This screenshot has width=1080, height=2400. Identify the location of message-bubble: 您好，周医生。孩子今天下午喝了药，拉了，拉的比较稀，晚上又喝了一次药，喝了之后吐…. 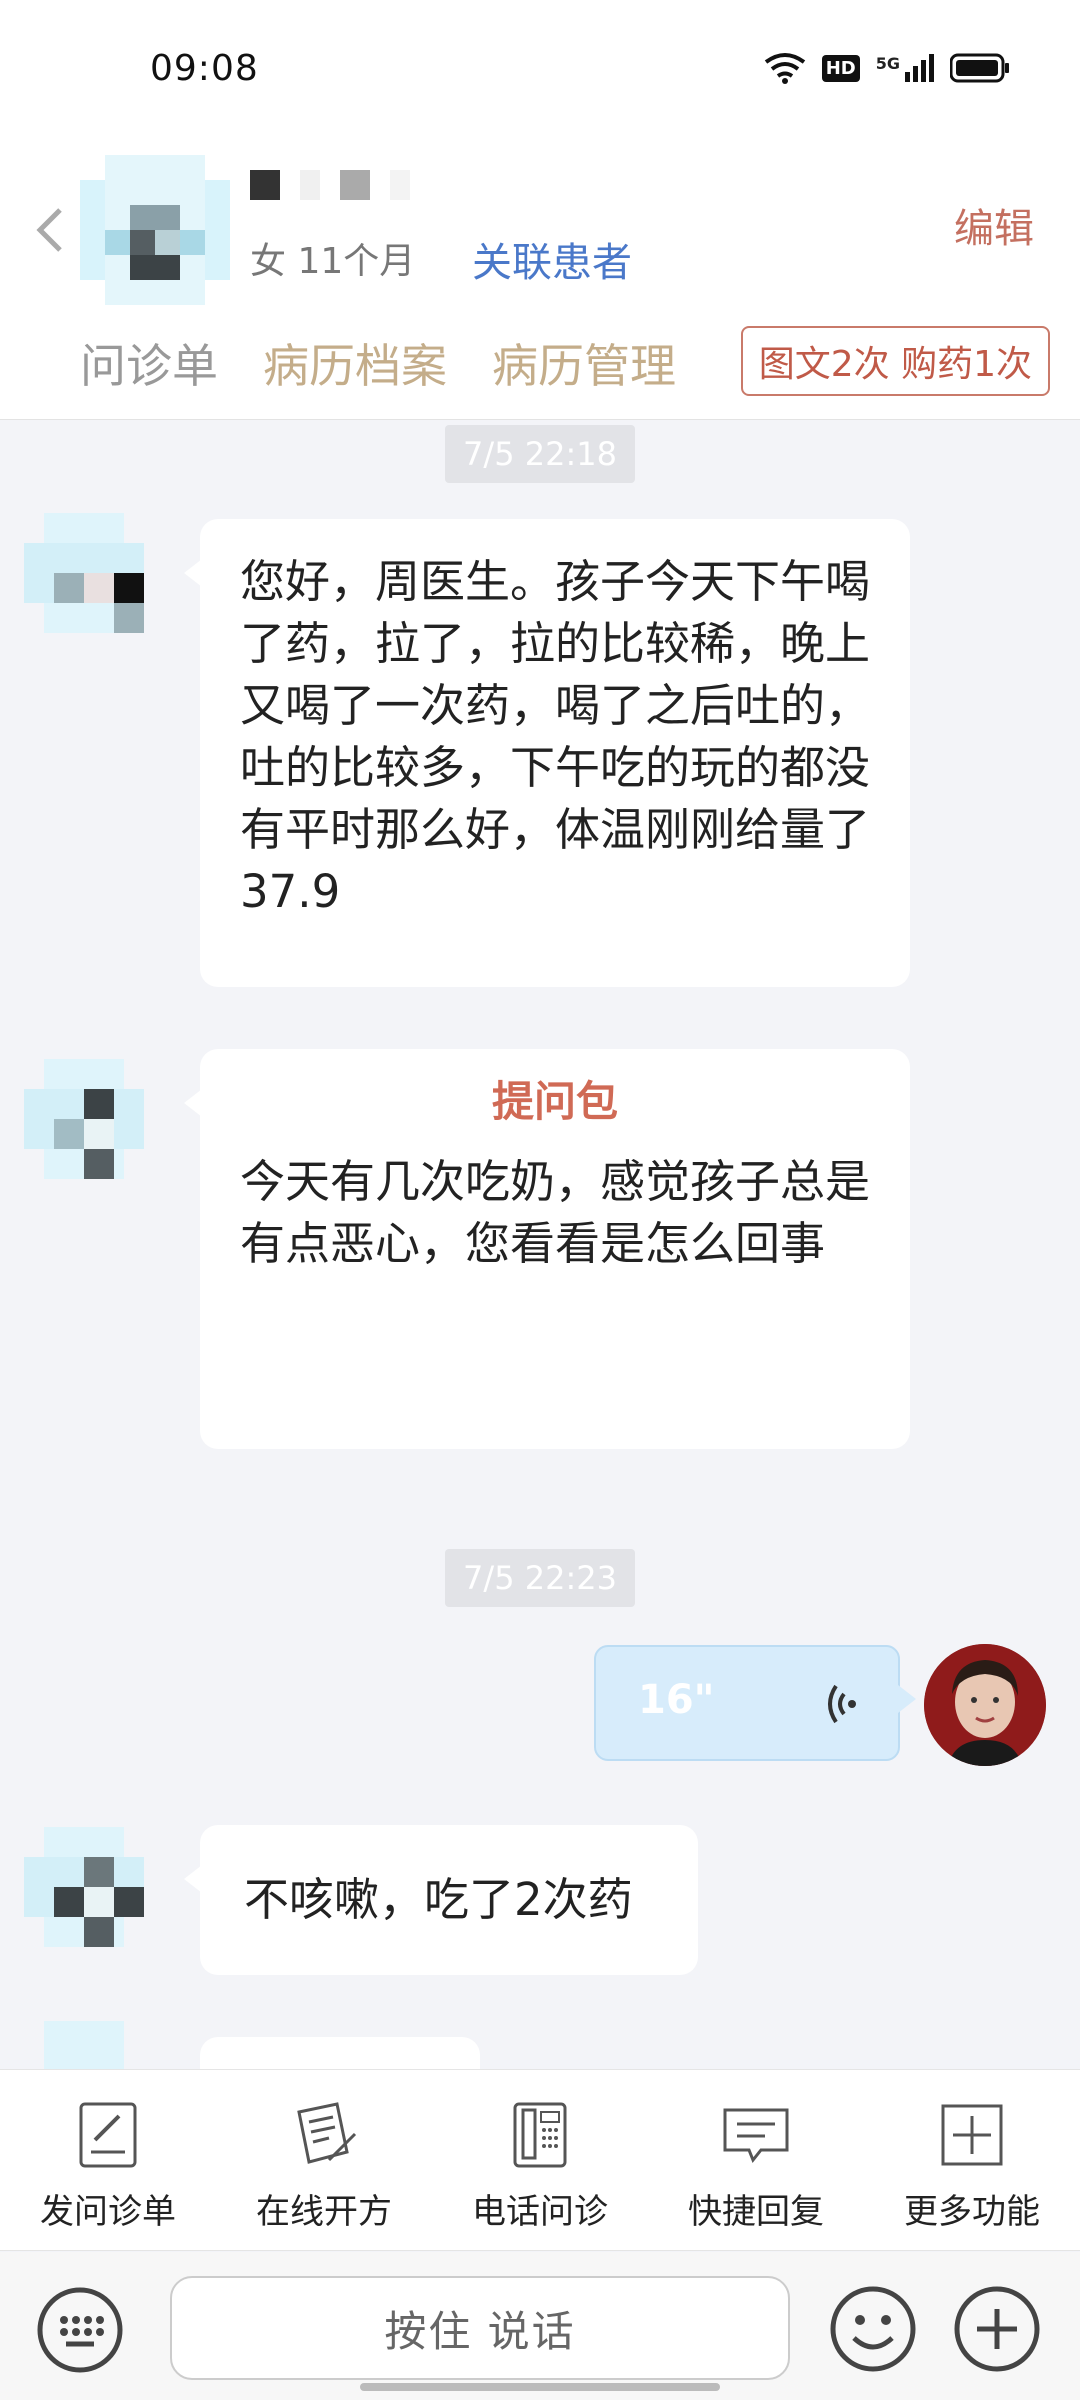
(547, 753).